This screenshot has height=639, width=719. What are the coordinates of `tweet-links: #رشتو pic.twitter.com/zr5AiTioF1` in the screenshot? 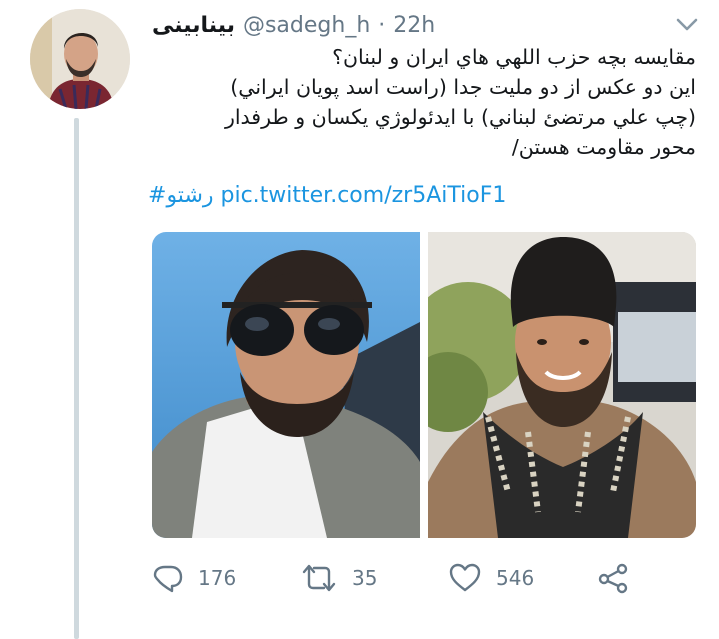 It's located at (422, 195).